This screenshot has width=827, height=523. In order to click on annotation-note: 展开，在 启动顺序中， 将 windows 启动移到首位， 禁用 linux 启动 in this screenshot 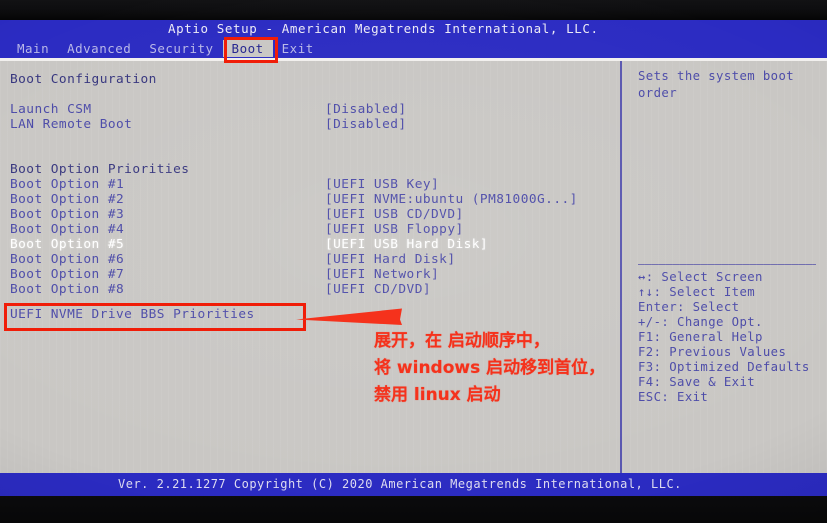, I will do `click(519, 368)`.